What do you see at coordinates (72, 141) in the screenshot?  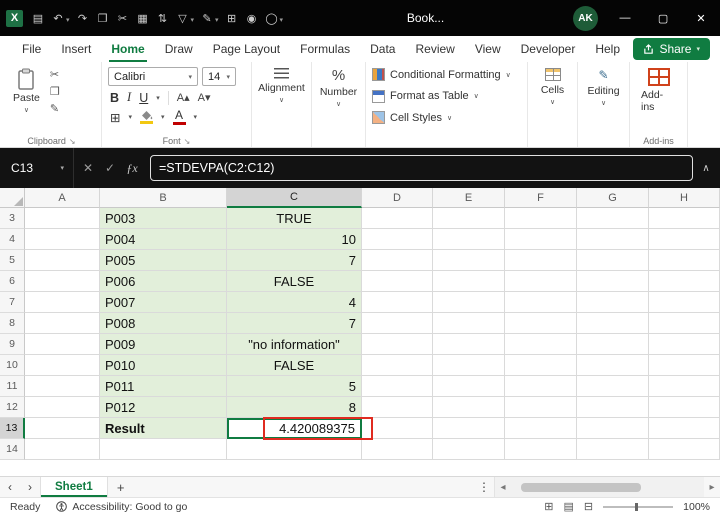 I see `clipboard-dialog-launcher-icon: ↘` at bounding box center [72, 141].